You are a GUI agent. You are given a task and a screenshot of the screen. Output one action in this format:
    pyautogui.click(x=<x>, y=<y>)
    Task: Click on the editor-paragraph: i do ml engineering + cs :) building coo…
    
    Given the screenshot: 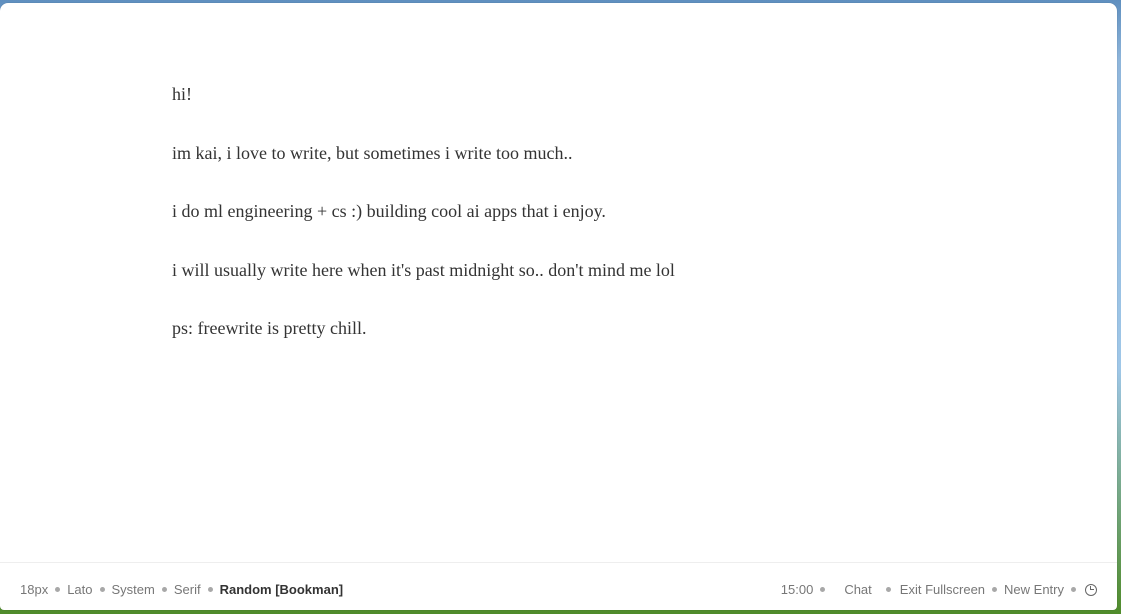 What is the action you would take?
    pyautogui.click(x=389, y=211)
    